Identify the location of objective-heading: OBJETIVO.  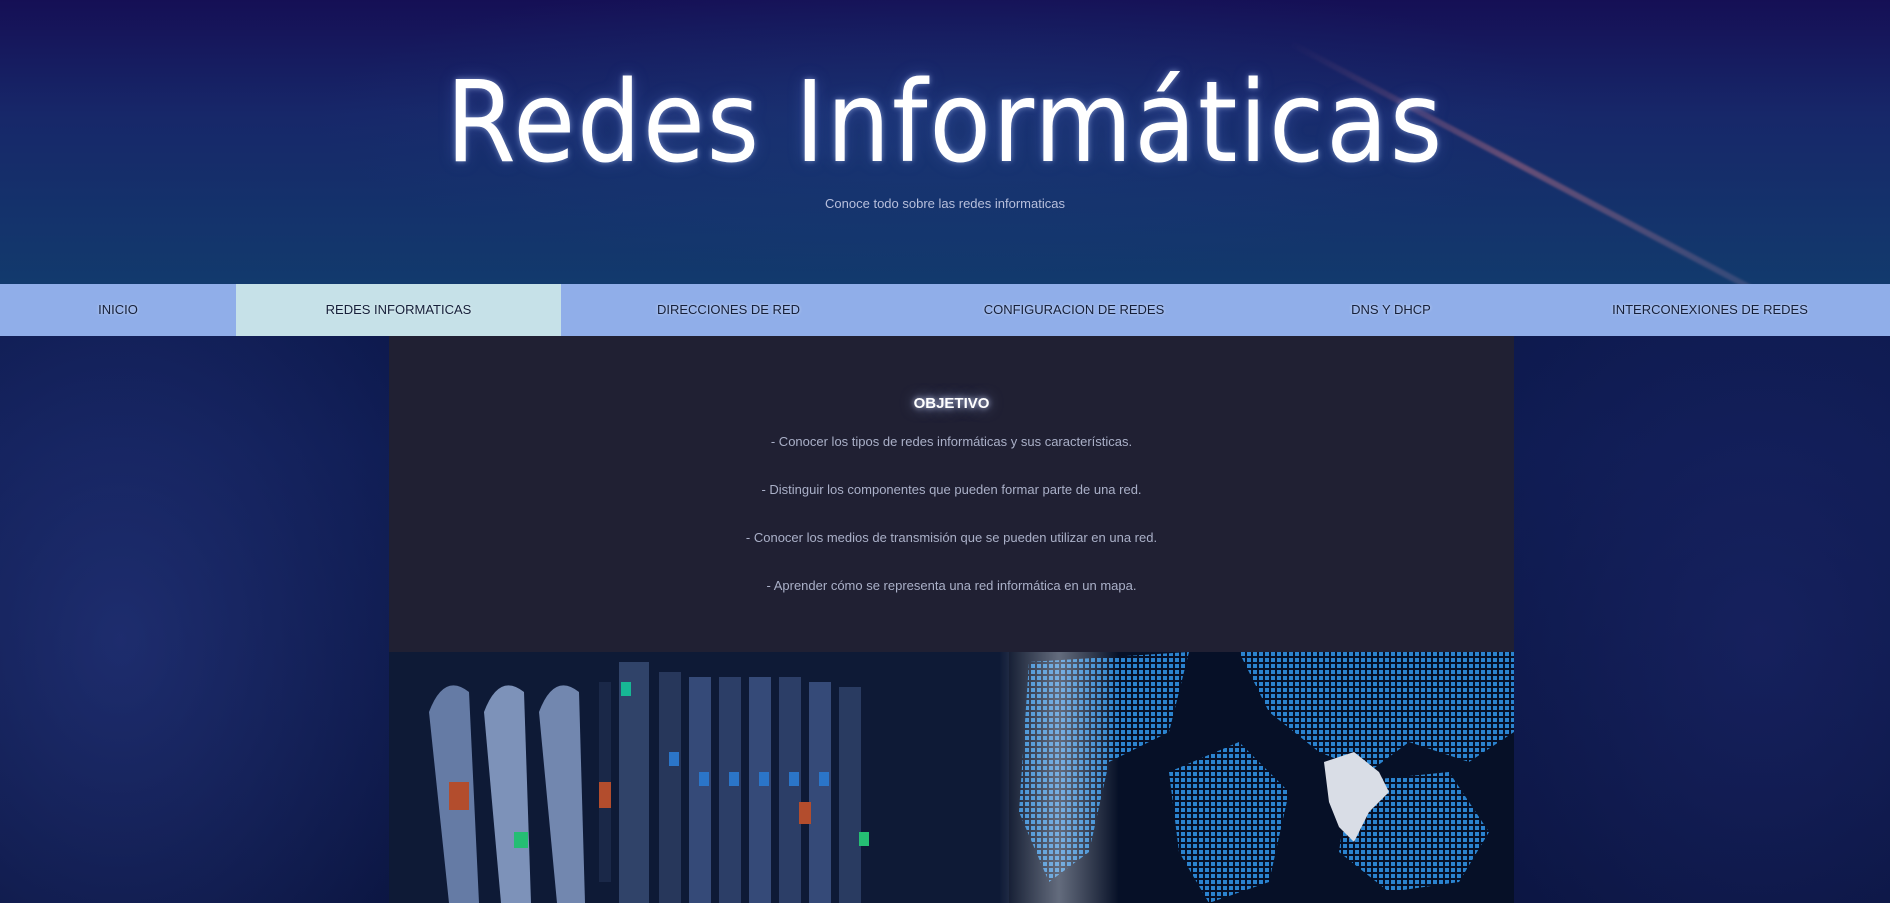
(951, 403).